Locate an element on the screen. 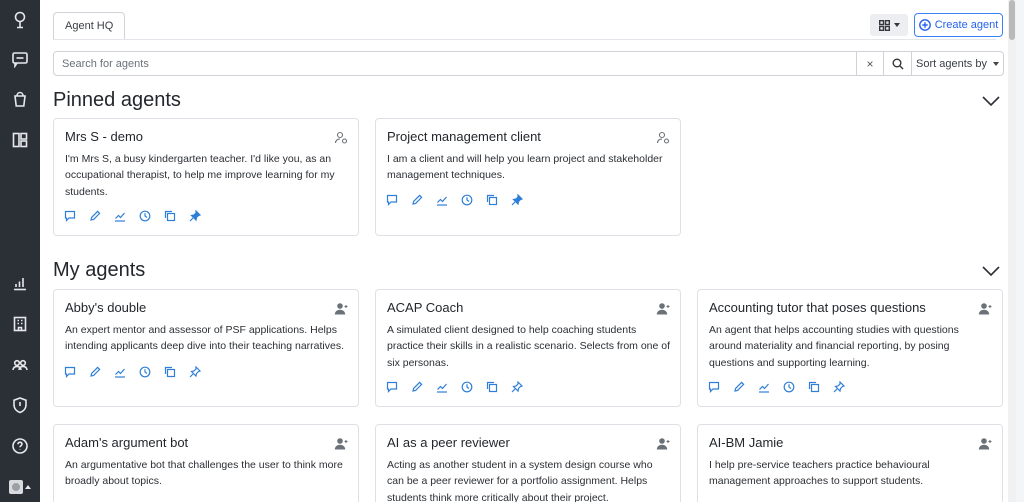 This screenshot has width=1024, height=502. create-agent-button: Create agent is located at coordinates (958, 25).